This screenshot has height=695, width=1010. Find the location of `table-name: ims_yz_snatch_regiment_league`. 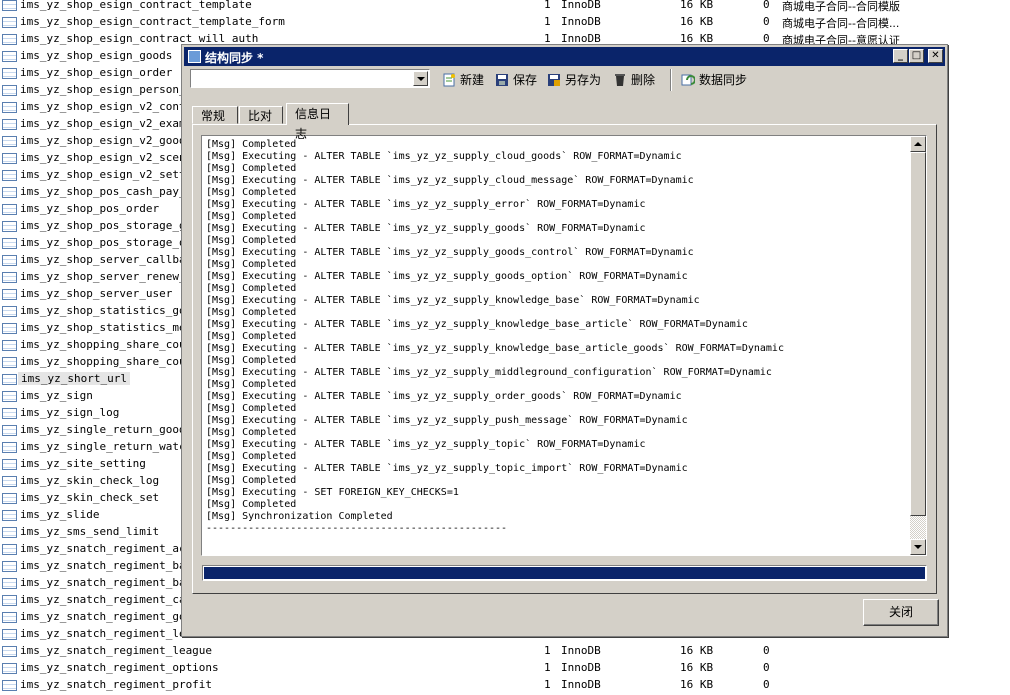

table-name: ims_yz_snatch_regiment_league is located at coordinates (116, 650).